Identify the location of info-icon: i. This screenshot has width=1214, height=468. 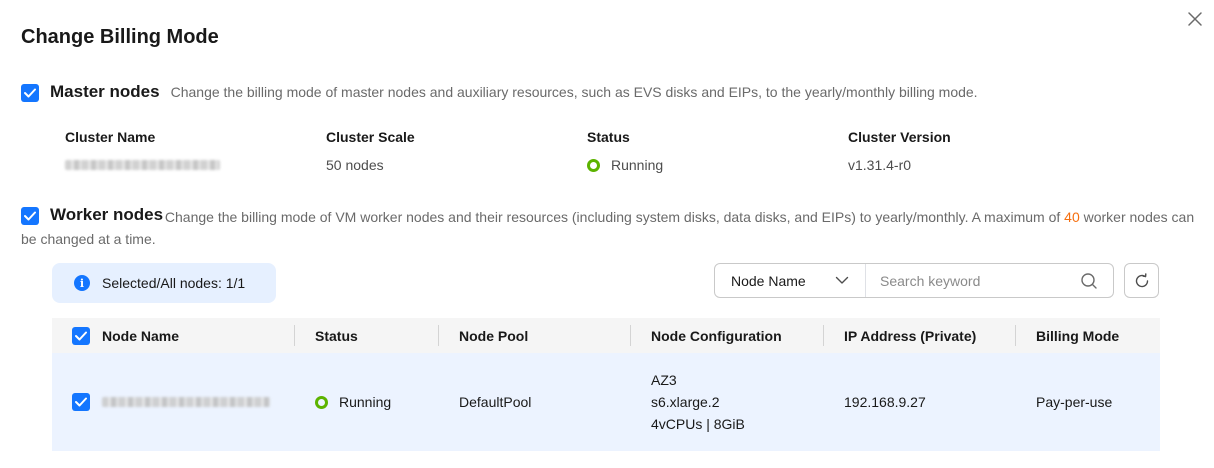
(82, 283).